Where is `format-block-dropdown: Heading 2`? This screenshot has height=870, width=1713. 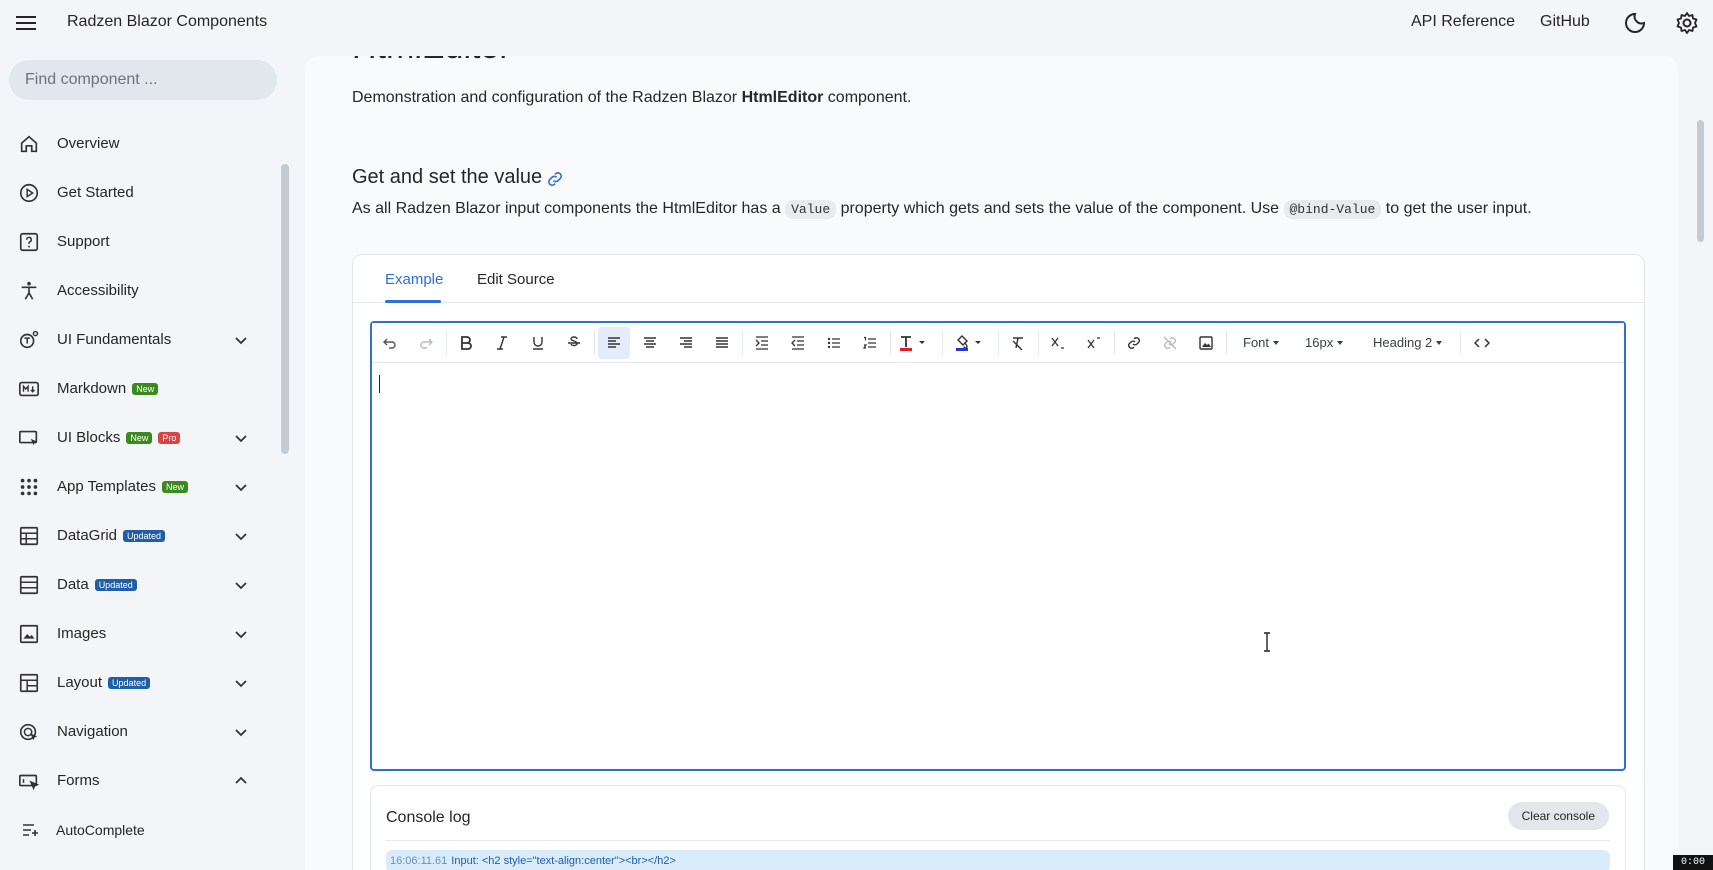 format-block-dropdown: Heading 2 is located at coordinates (1408, 342).